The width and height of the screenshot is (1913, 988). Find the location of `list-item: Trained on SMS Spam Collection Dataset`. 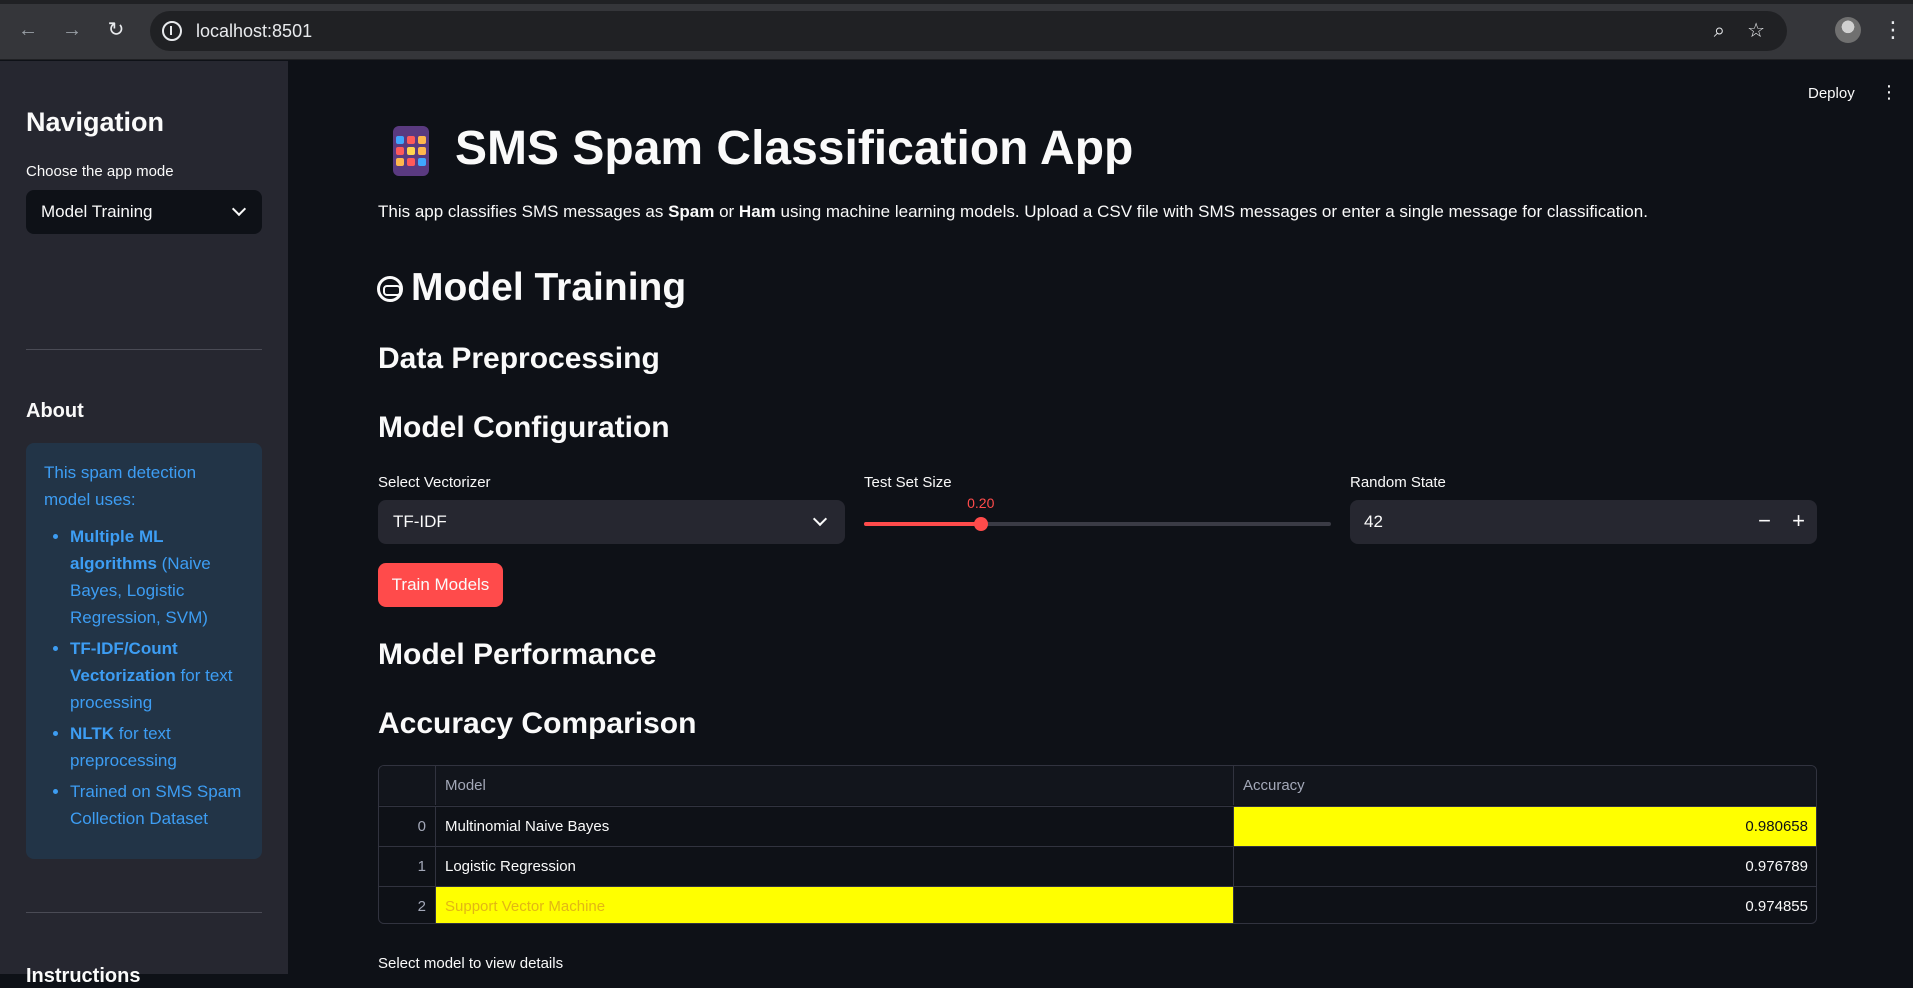

list-item: Trained on SMS Spam Collection Dataset is located at coordinates (158, 805).